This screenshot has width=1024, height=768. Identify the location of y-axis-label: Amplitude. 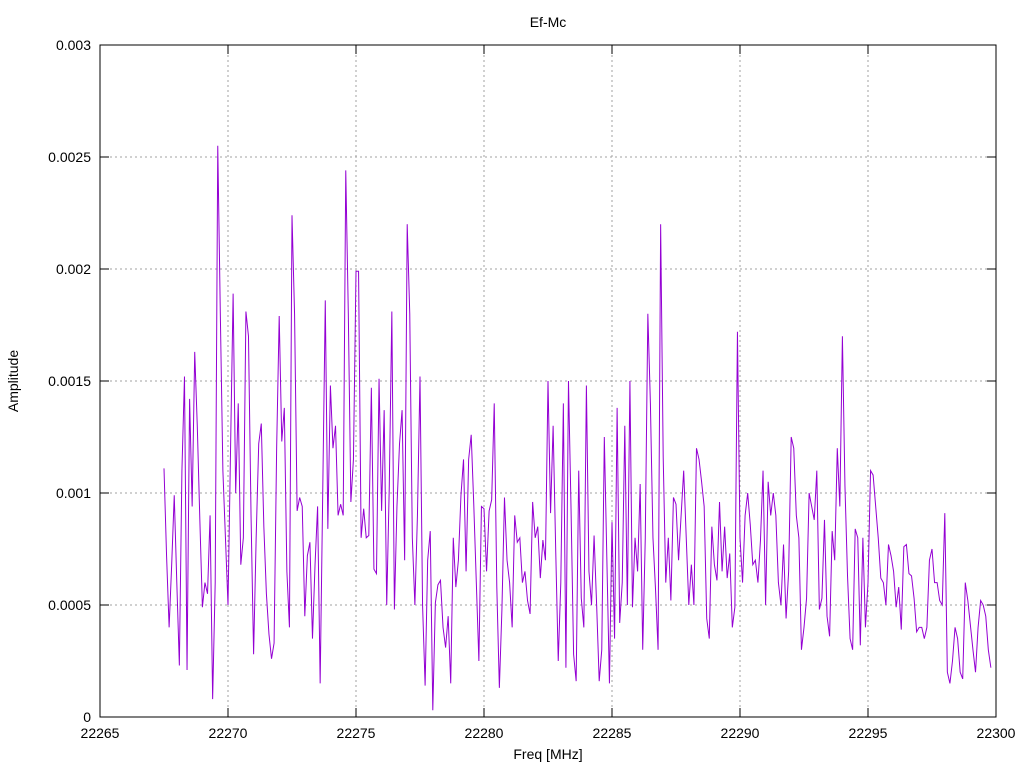
(13, 381).